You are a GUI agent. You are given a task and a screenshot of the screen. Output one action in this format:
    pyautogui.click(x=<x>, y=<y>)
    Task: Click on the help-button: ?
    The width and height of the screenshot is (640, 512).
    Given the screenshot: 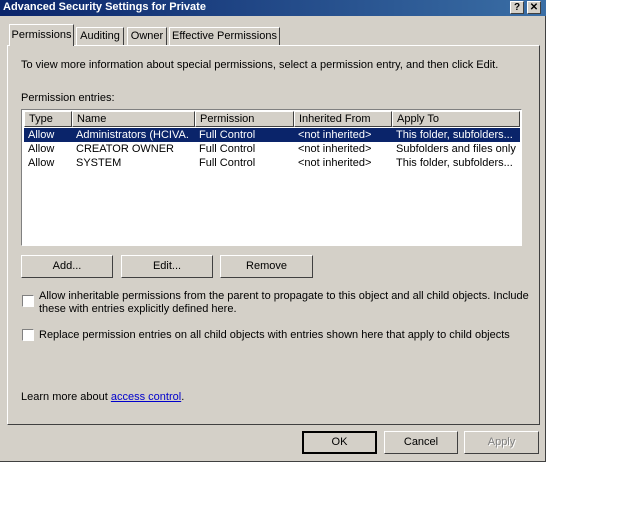 What is the action you would take?
    pyautogui.click(x=517, y=7)
    